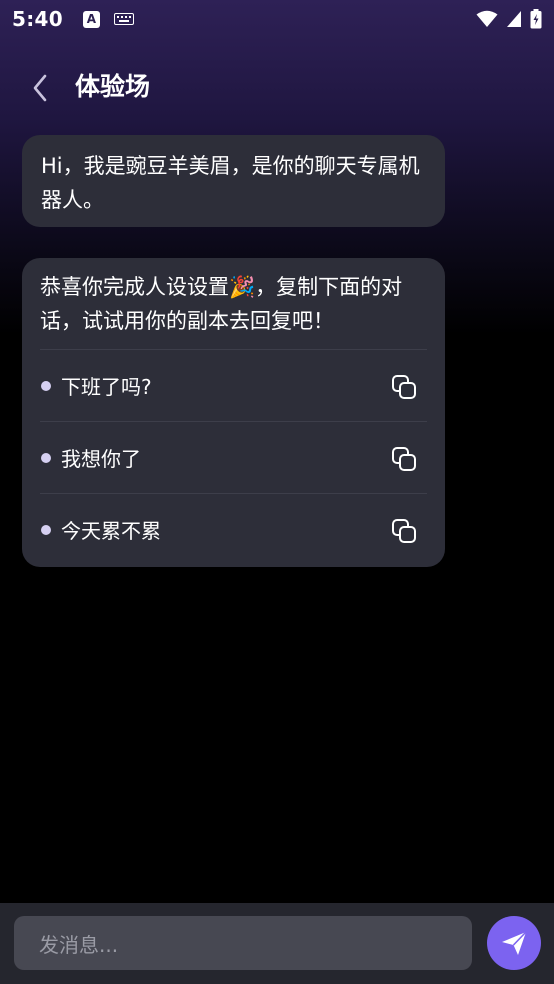  What do you see at coordinates (277, 88) in the screenshot?
I see `app-header: 体验场` at bounding box center [277, 88].